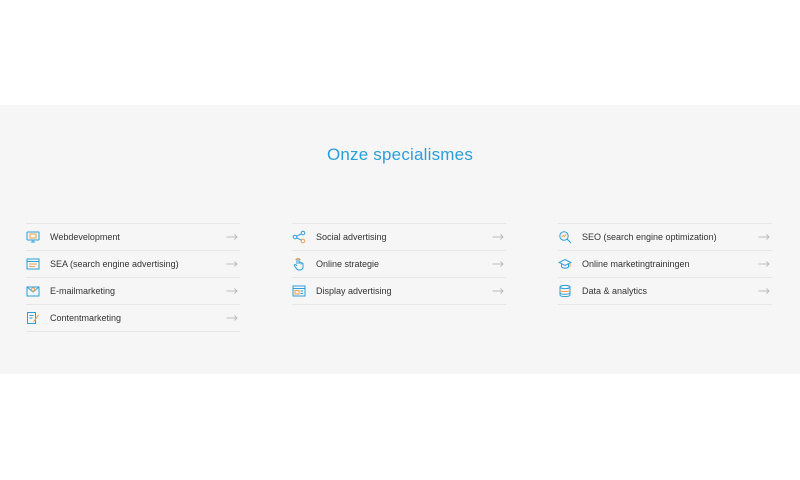  Describe the element at coordinates (299, 291) in the screenshot. I see `display-banner-icon` at that location.